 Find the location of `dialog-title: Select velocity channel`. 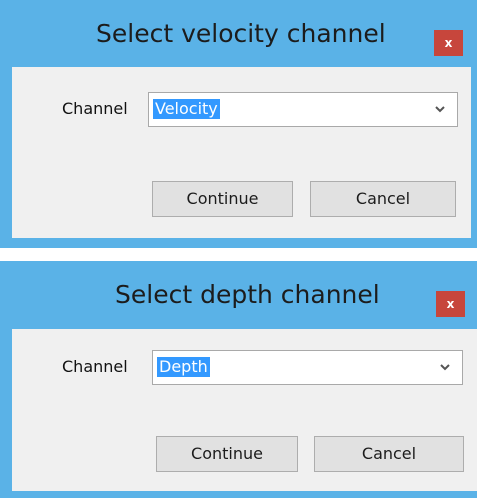

dialog-title: Select velocity channel is located at coordinates (241, 33).